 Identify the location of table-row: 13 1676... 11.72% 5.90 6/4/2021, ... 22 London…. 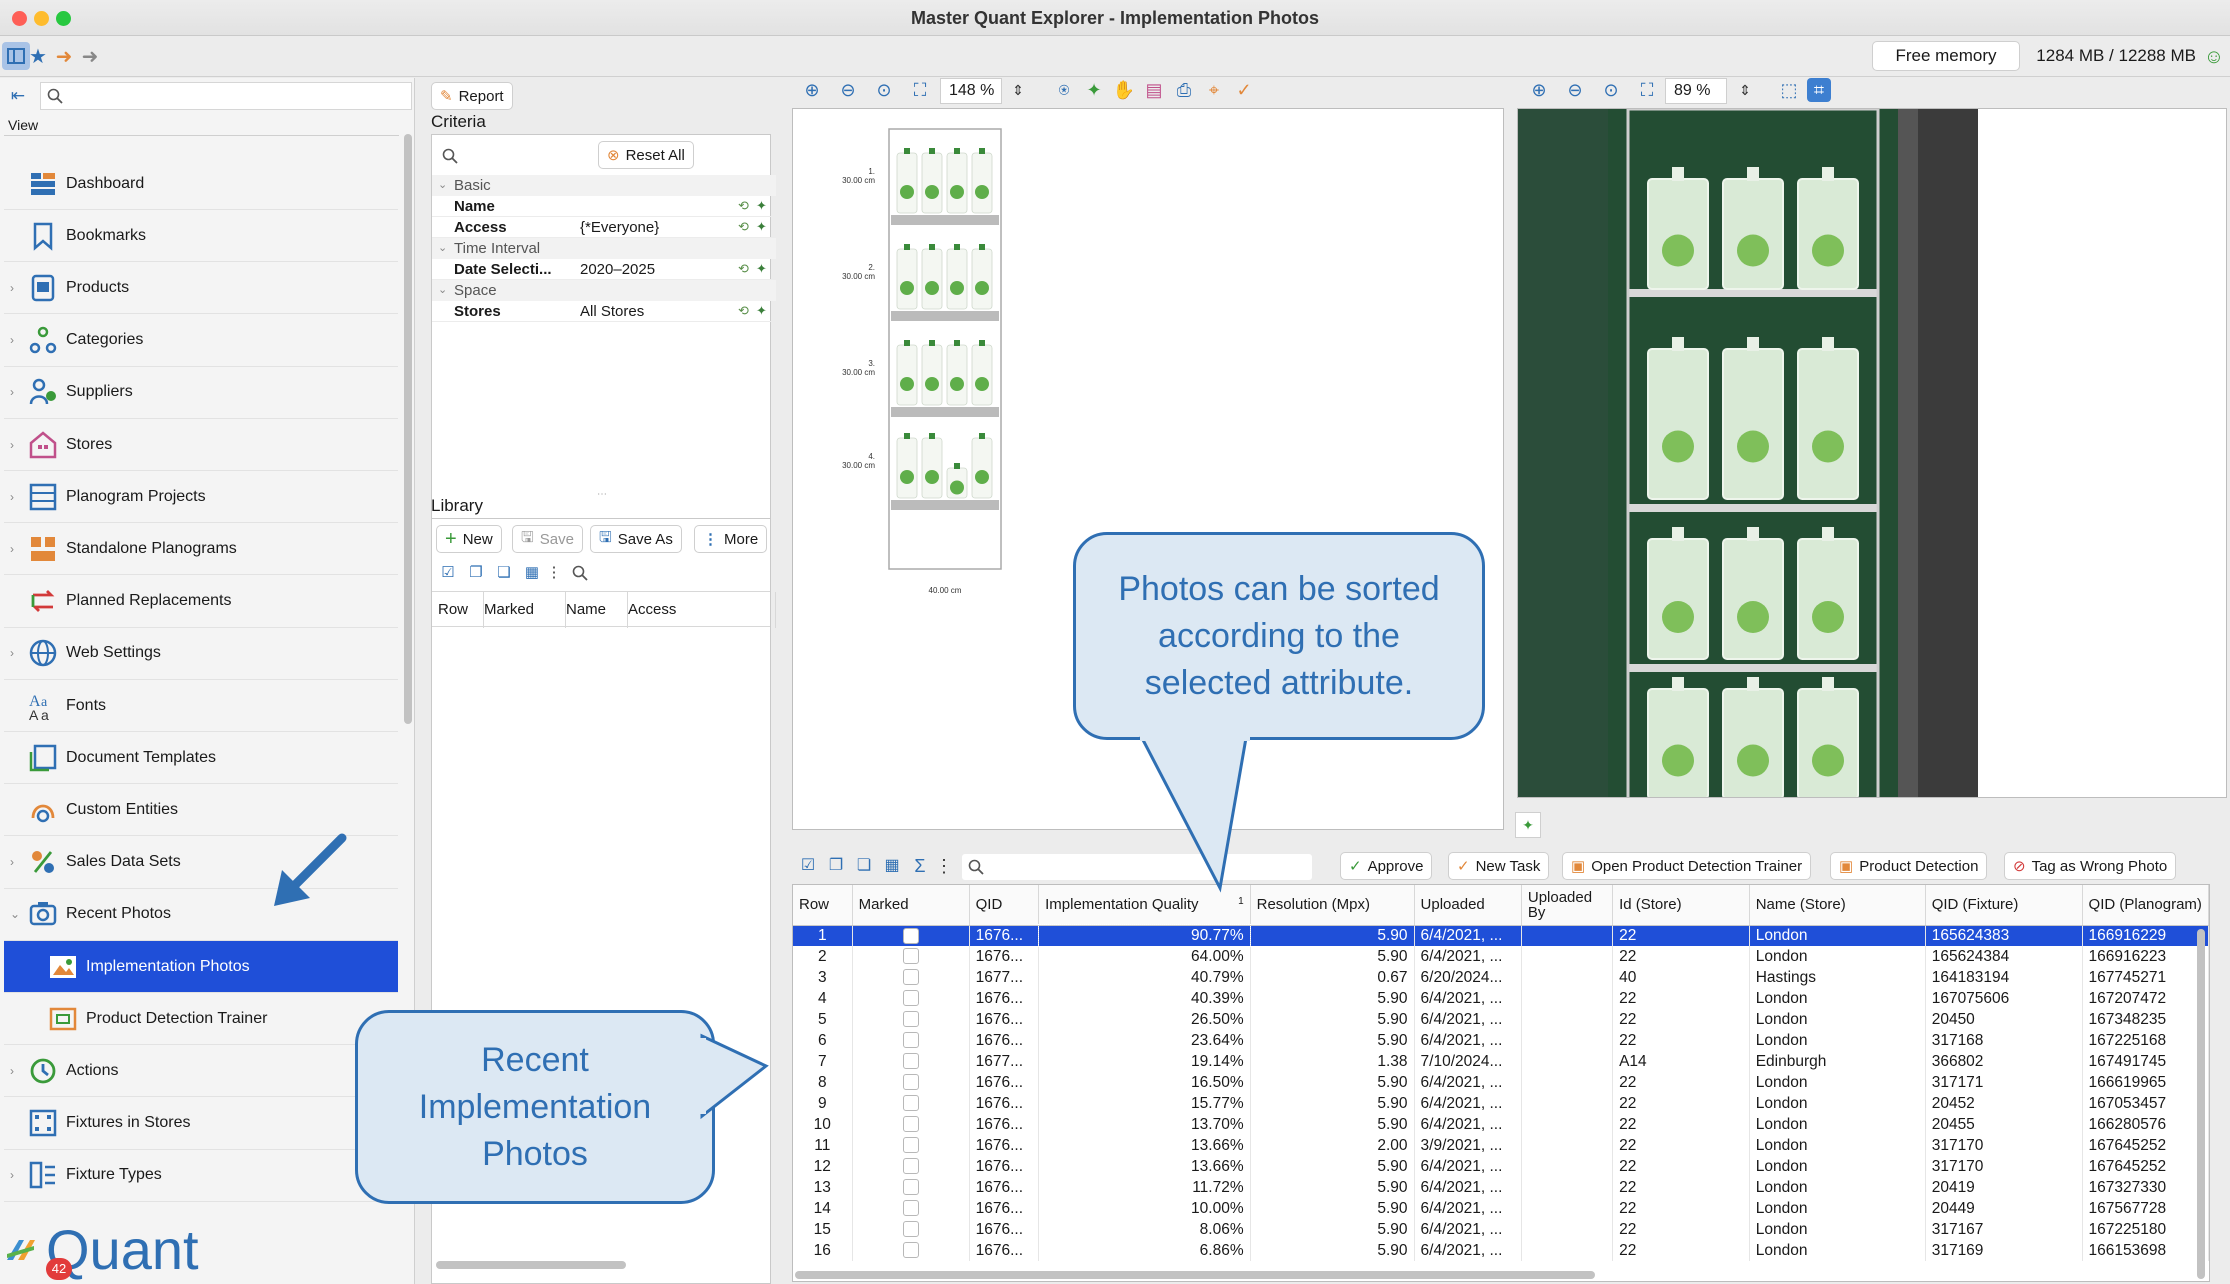
(1501, 1187).